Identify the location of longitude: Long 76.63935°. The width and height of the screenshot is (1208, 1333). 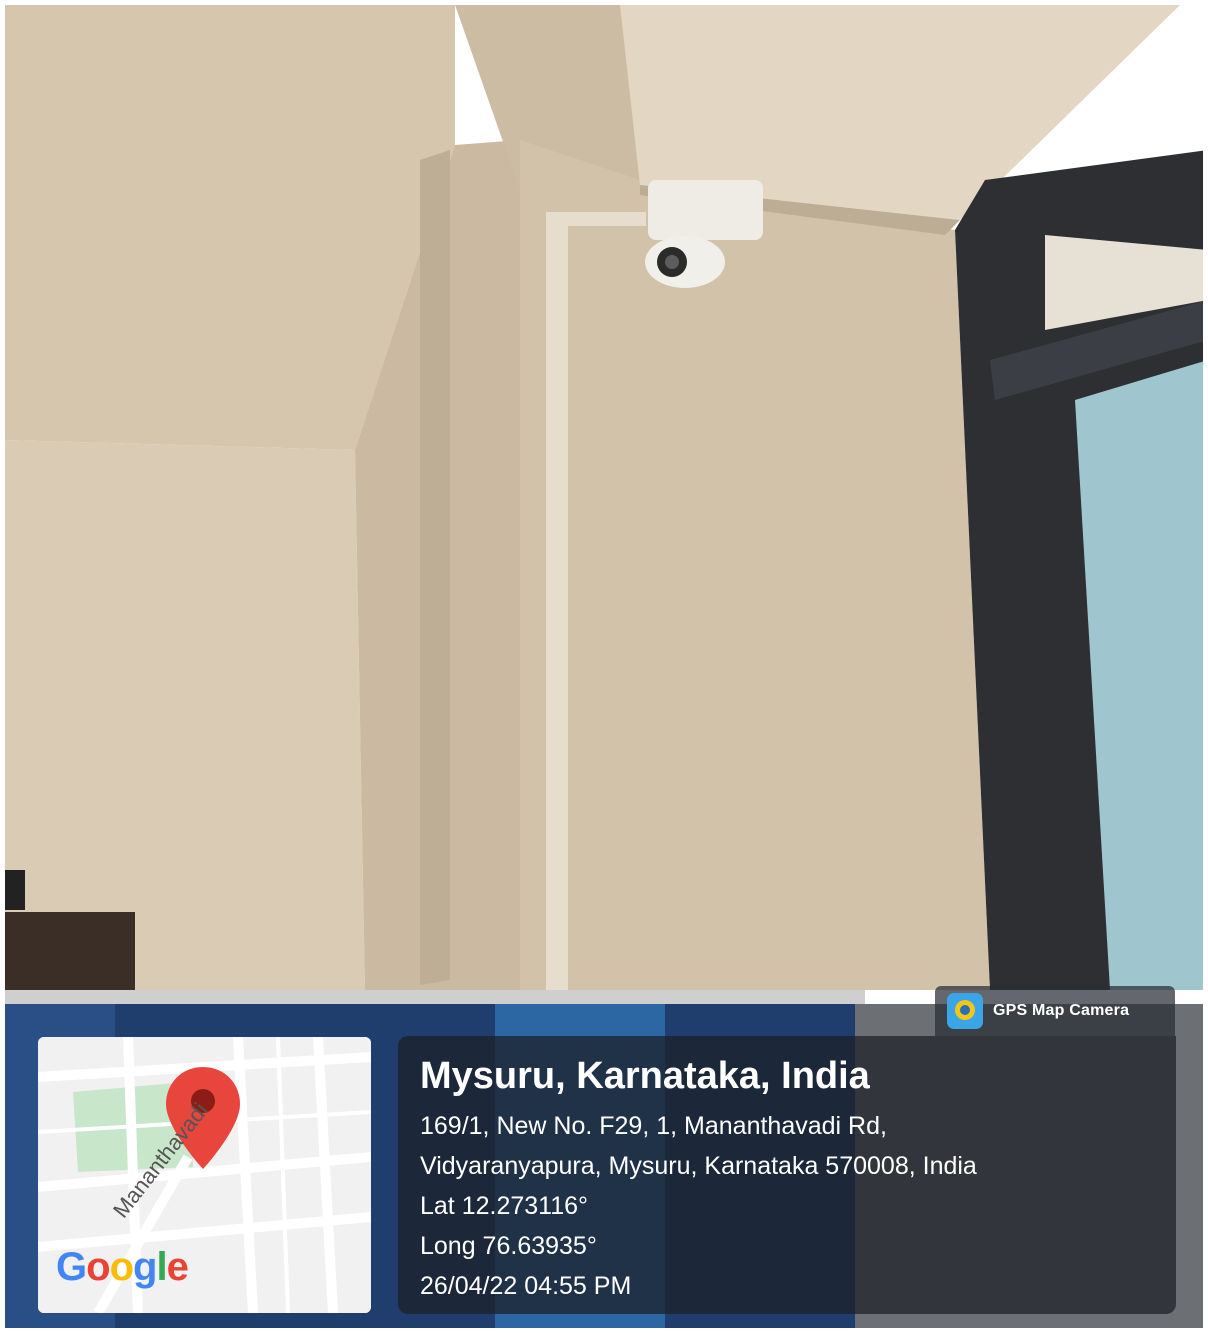
(508, 1246).